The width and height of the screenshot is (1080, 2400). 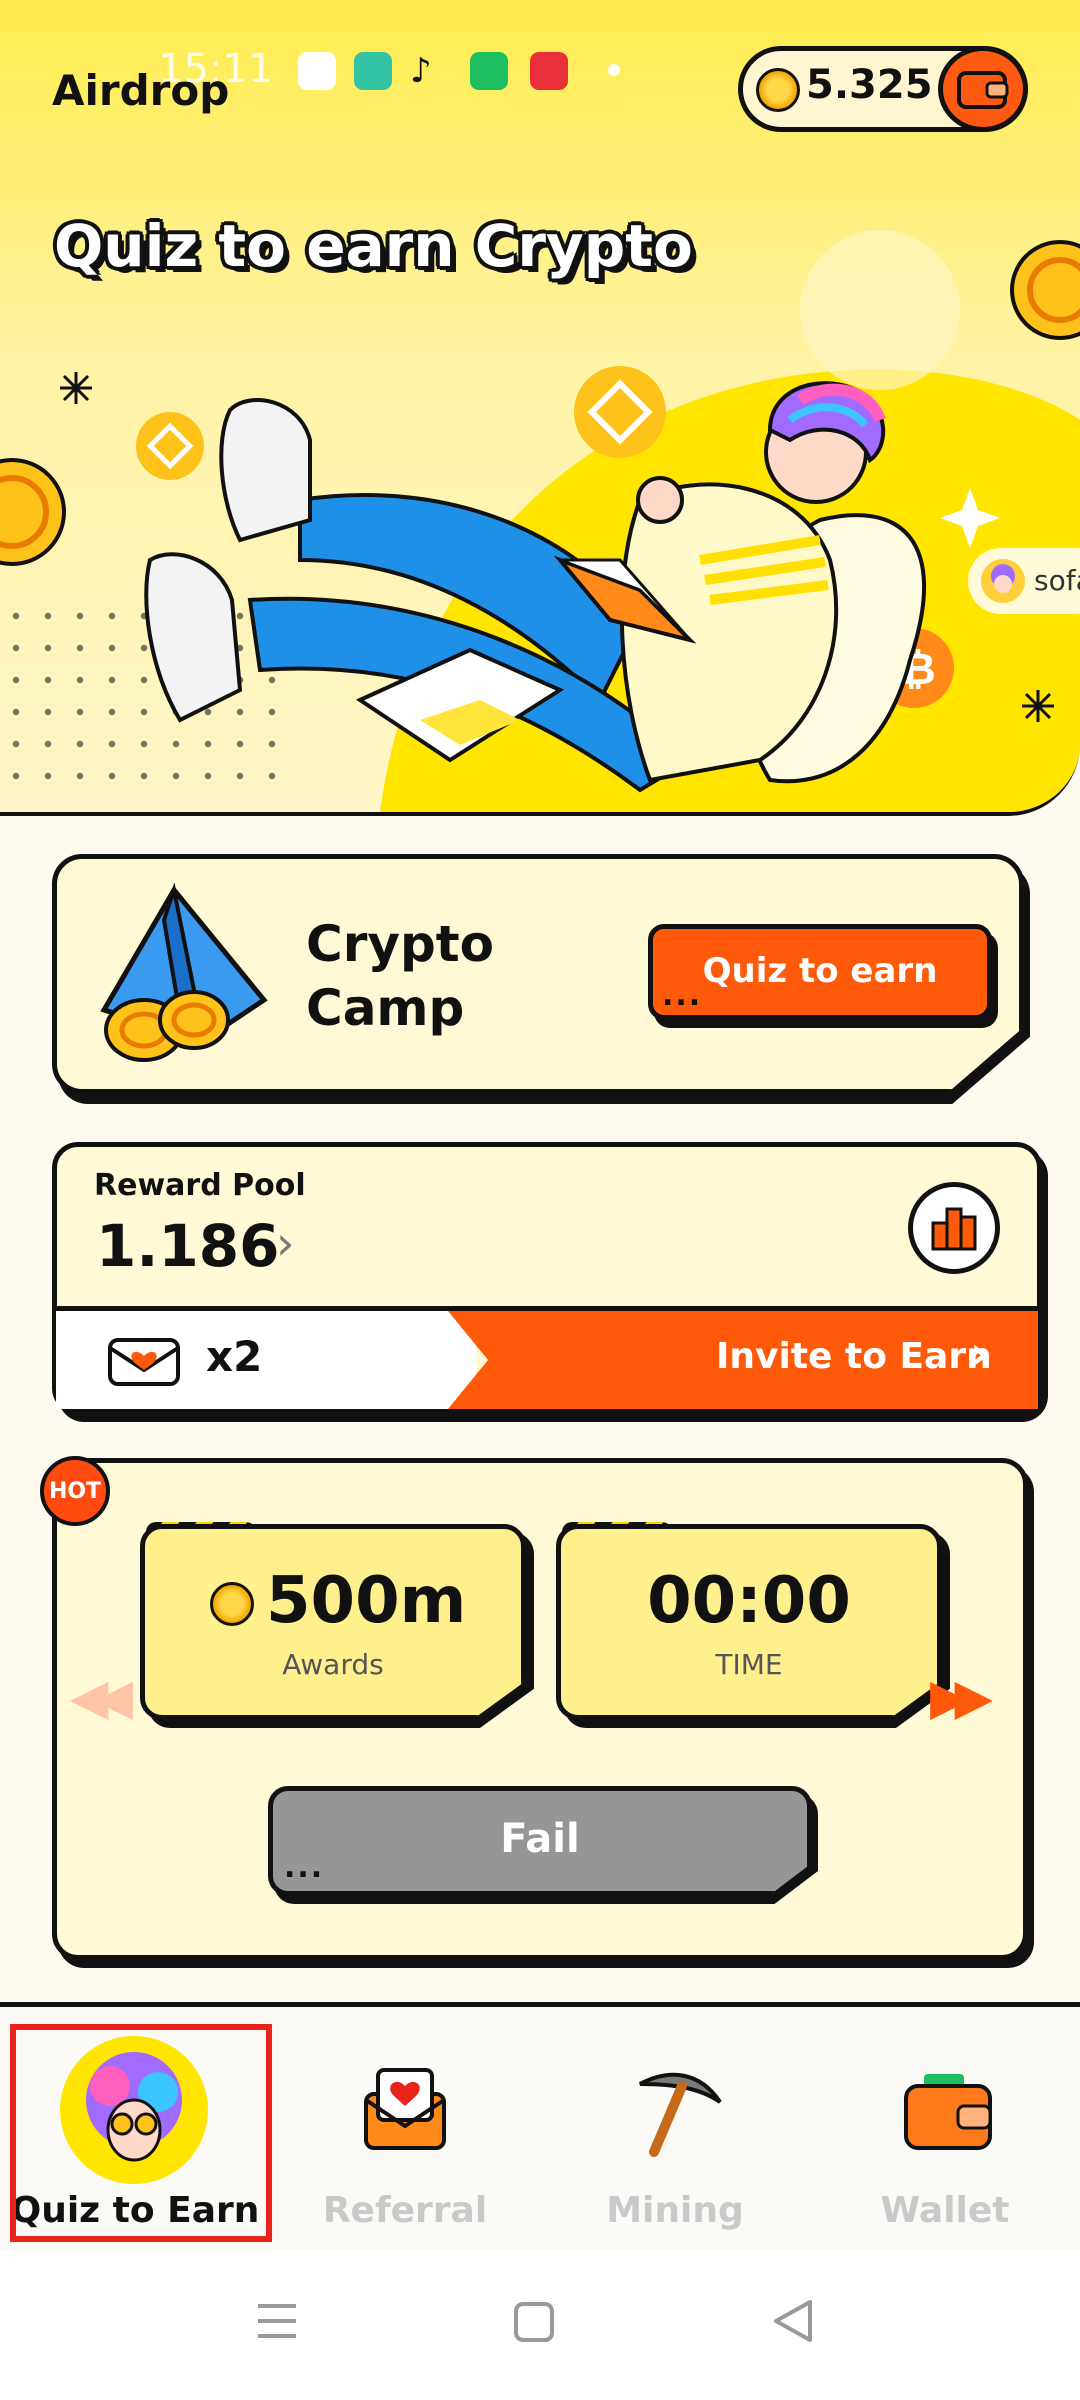 I want to click on bar-chart-icon, so click(x=954, y=1229).